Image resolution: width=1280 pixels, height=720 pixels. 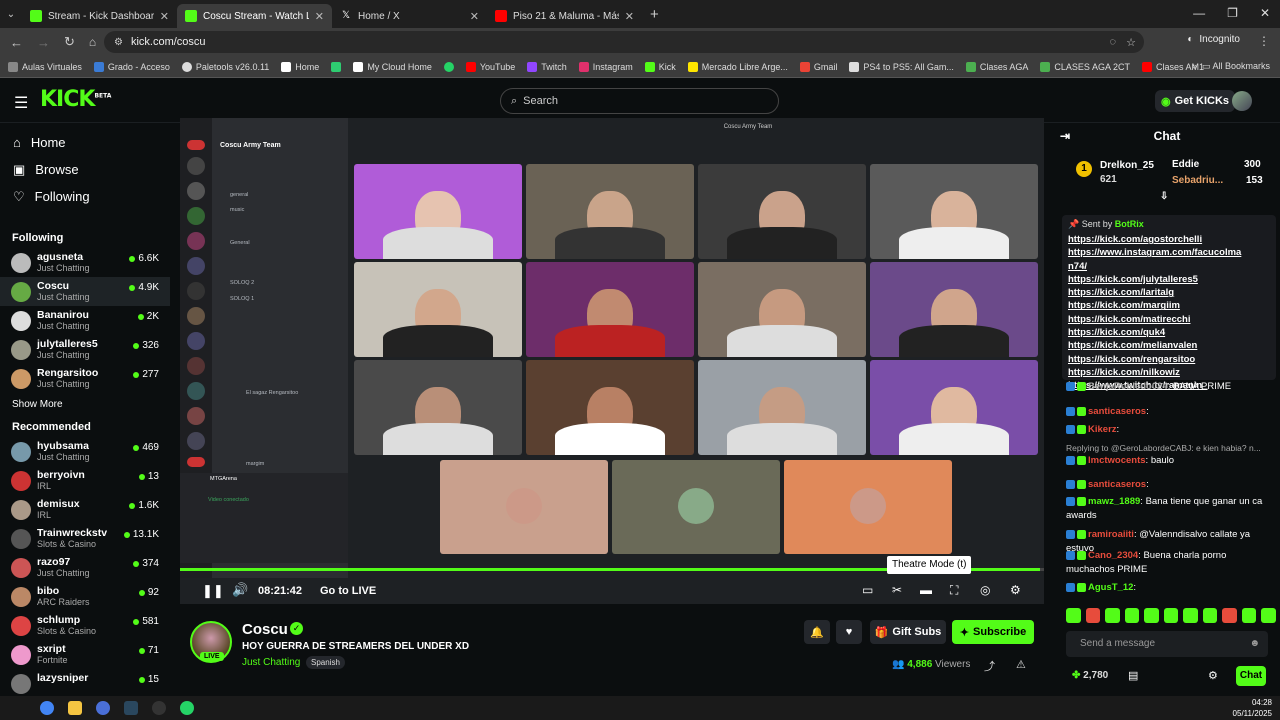 I want to click on bookmark-item: CLASES AGA 2CT, so click(x=1085, y=66).